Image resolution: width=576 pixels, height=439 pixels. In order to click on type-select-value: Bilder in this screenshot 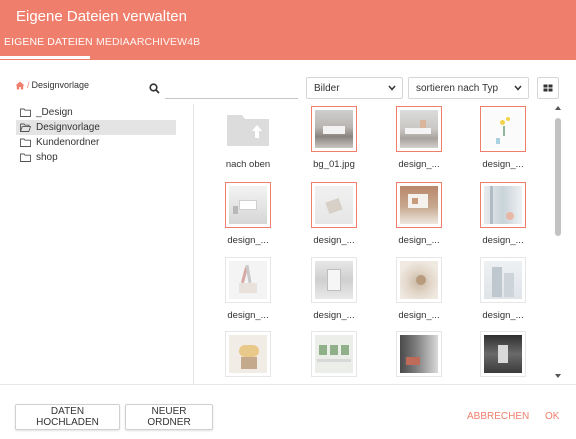, I will do `click(327, 88)`.